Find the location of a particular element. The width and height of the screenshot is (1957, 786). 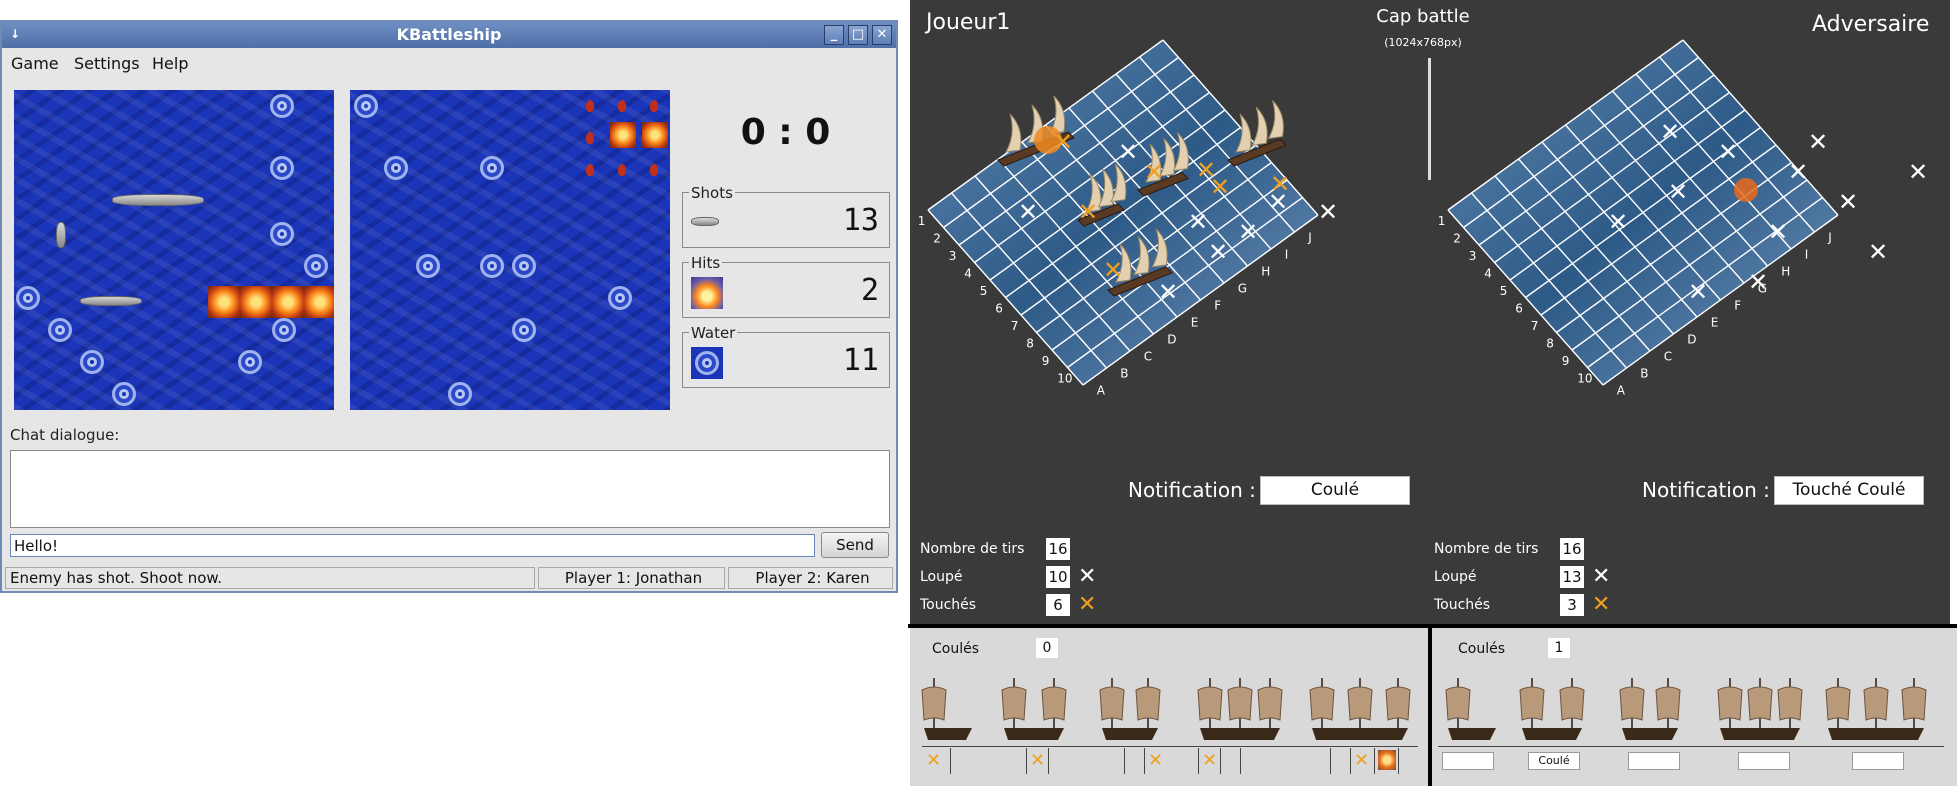

status-player-1: Player 1: Jonathan is located at coordinates (631, 578).